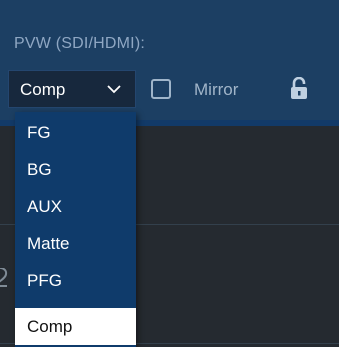 This screenshot has height=347, width=339. Describe the element at coordinates (43, 89) in the screenshot. I see `pvw-source-value: Comp` at that location.